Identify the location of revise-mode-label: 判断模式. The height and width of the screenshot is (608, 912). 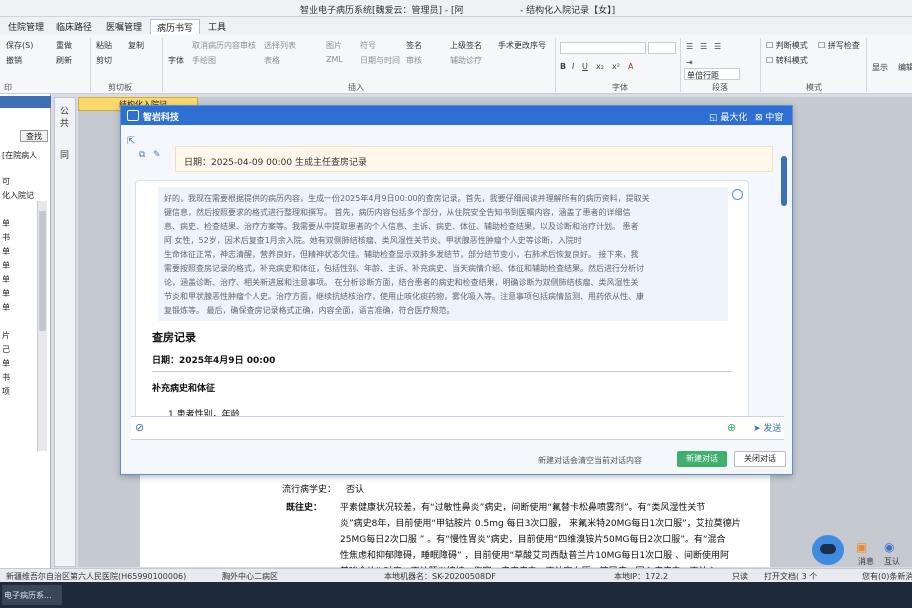
(791, 45).